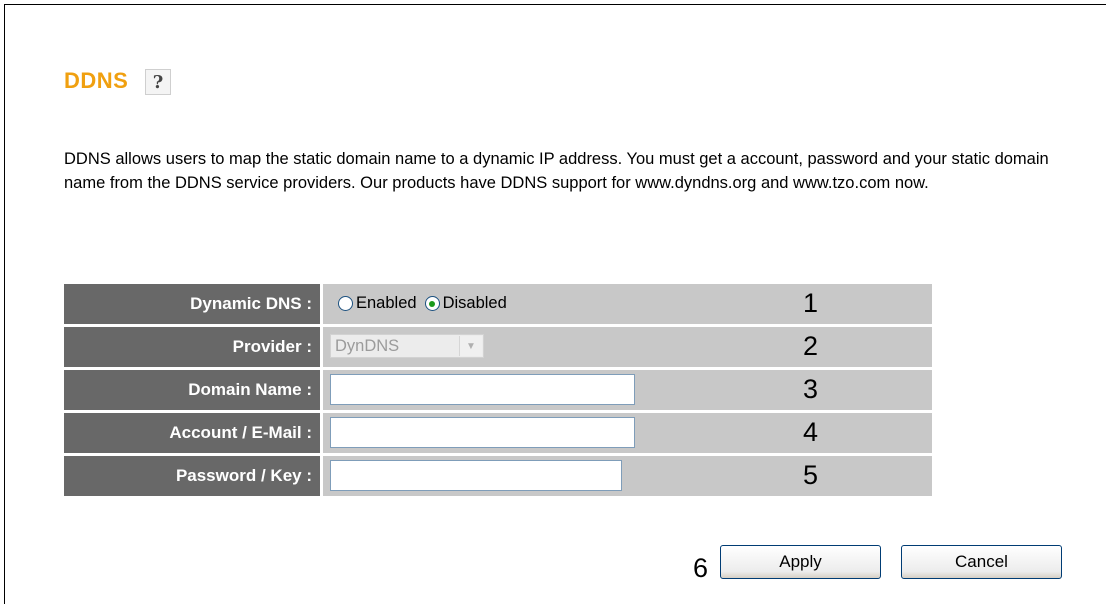  Describe the element at coordinates (475, 303) in the screenshot. I see `disabled-radio-label: Disabled` at that location.